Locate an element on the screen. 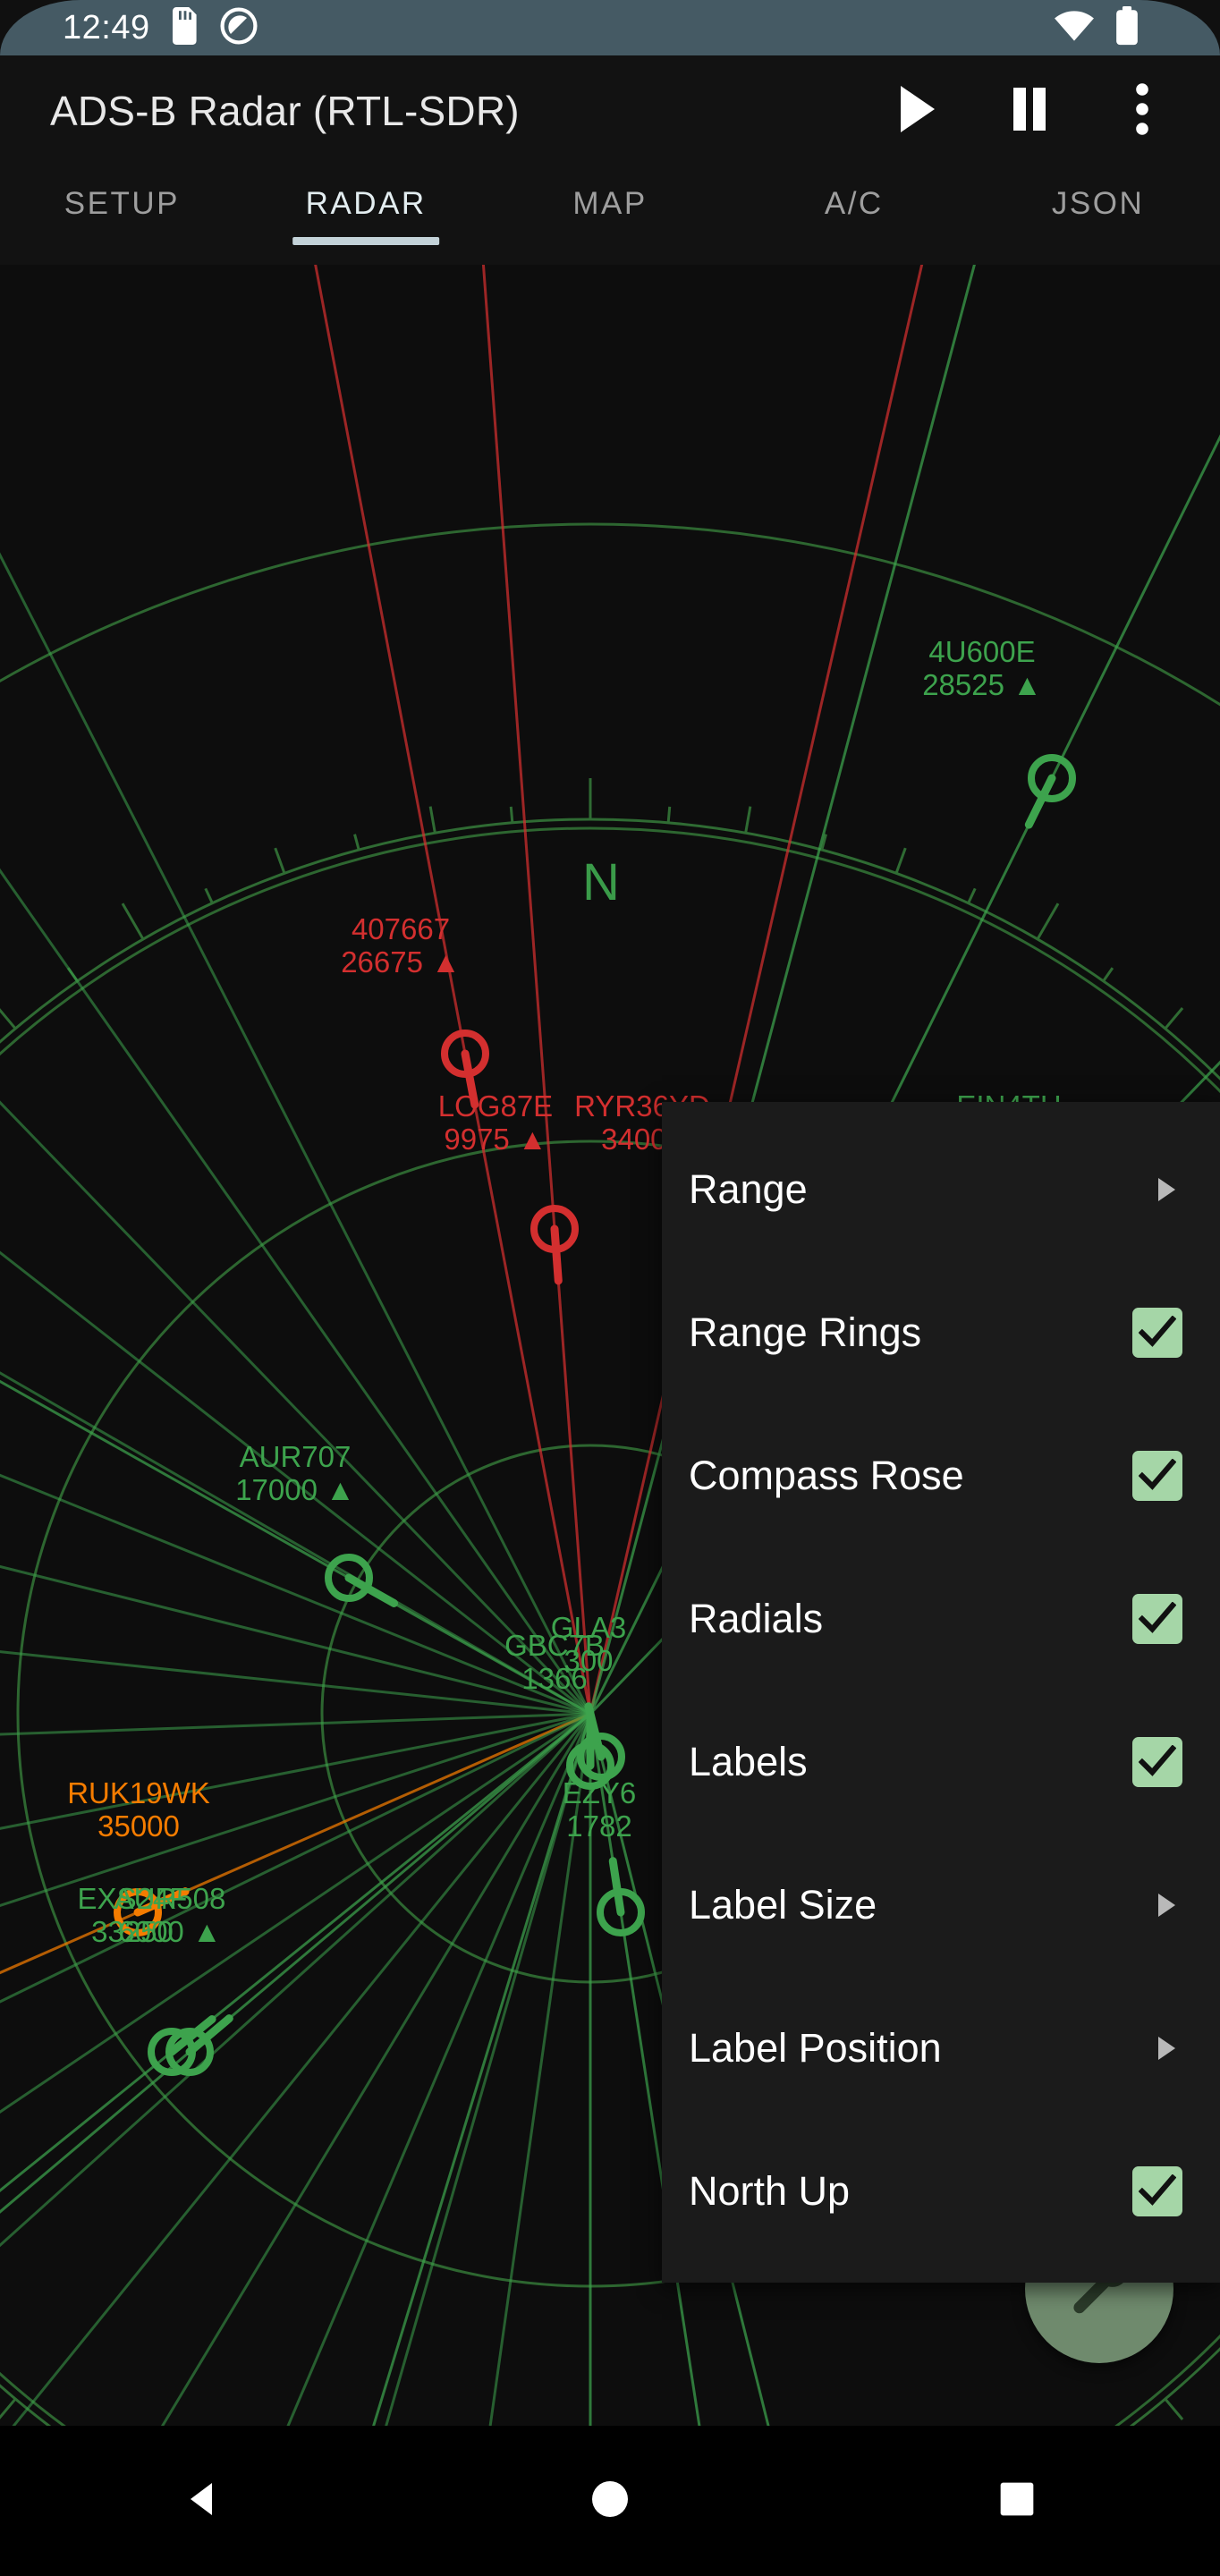 The width and height of the screenshot is (1220, 2576). range-rings-checkbox is located at coordinates (1157, 1333).